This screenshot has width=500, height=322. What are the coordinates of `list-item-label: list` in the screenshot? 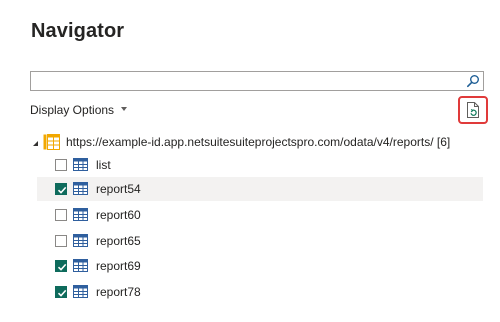 It's located at (103, 165).